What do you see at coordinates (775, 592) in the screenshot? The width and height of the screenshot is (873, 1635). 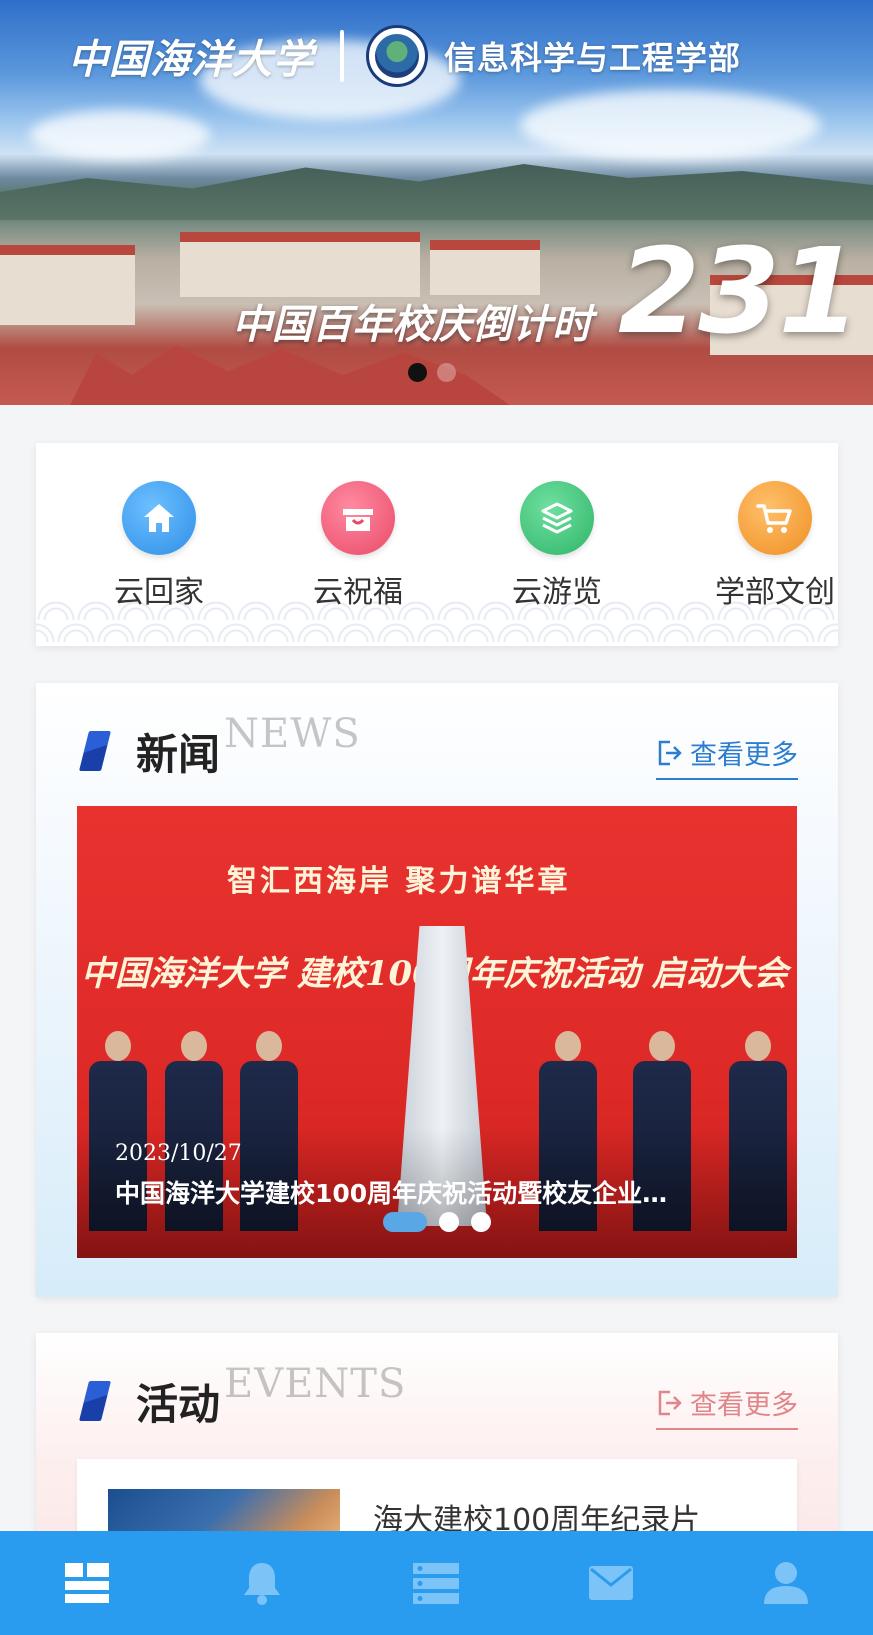 I see `quick-link-label: 学部文创` at bounding box center [775, 592].